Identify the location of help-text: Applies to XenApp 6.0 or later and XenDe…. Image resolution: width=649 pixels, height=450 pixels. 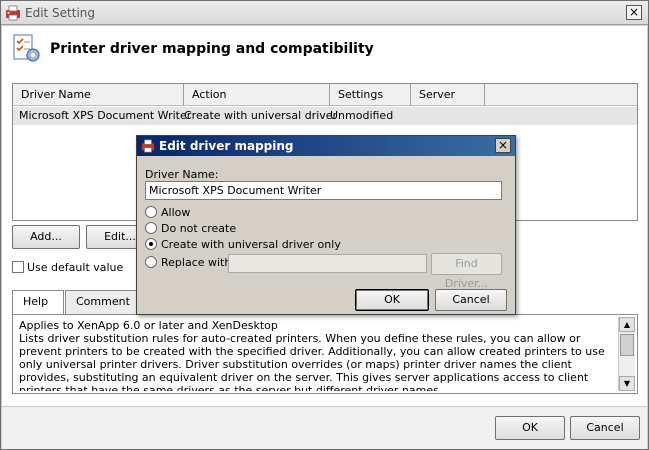
(315, 355).